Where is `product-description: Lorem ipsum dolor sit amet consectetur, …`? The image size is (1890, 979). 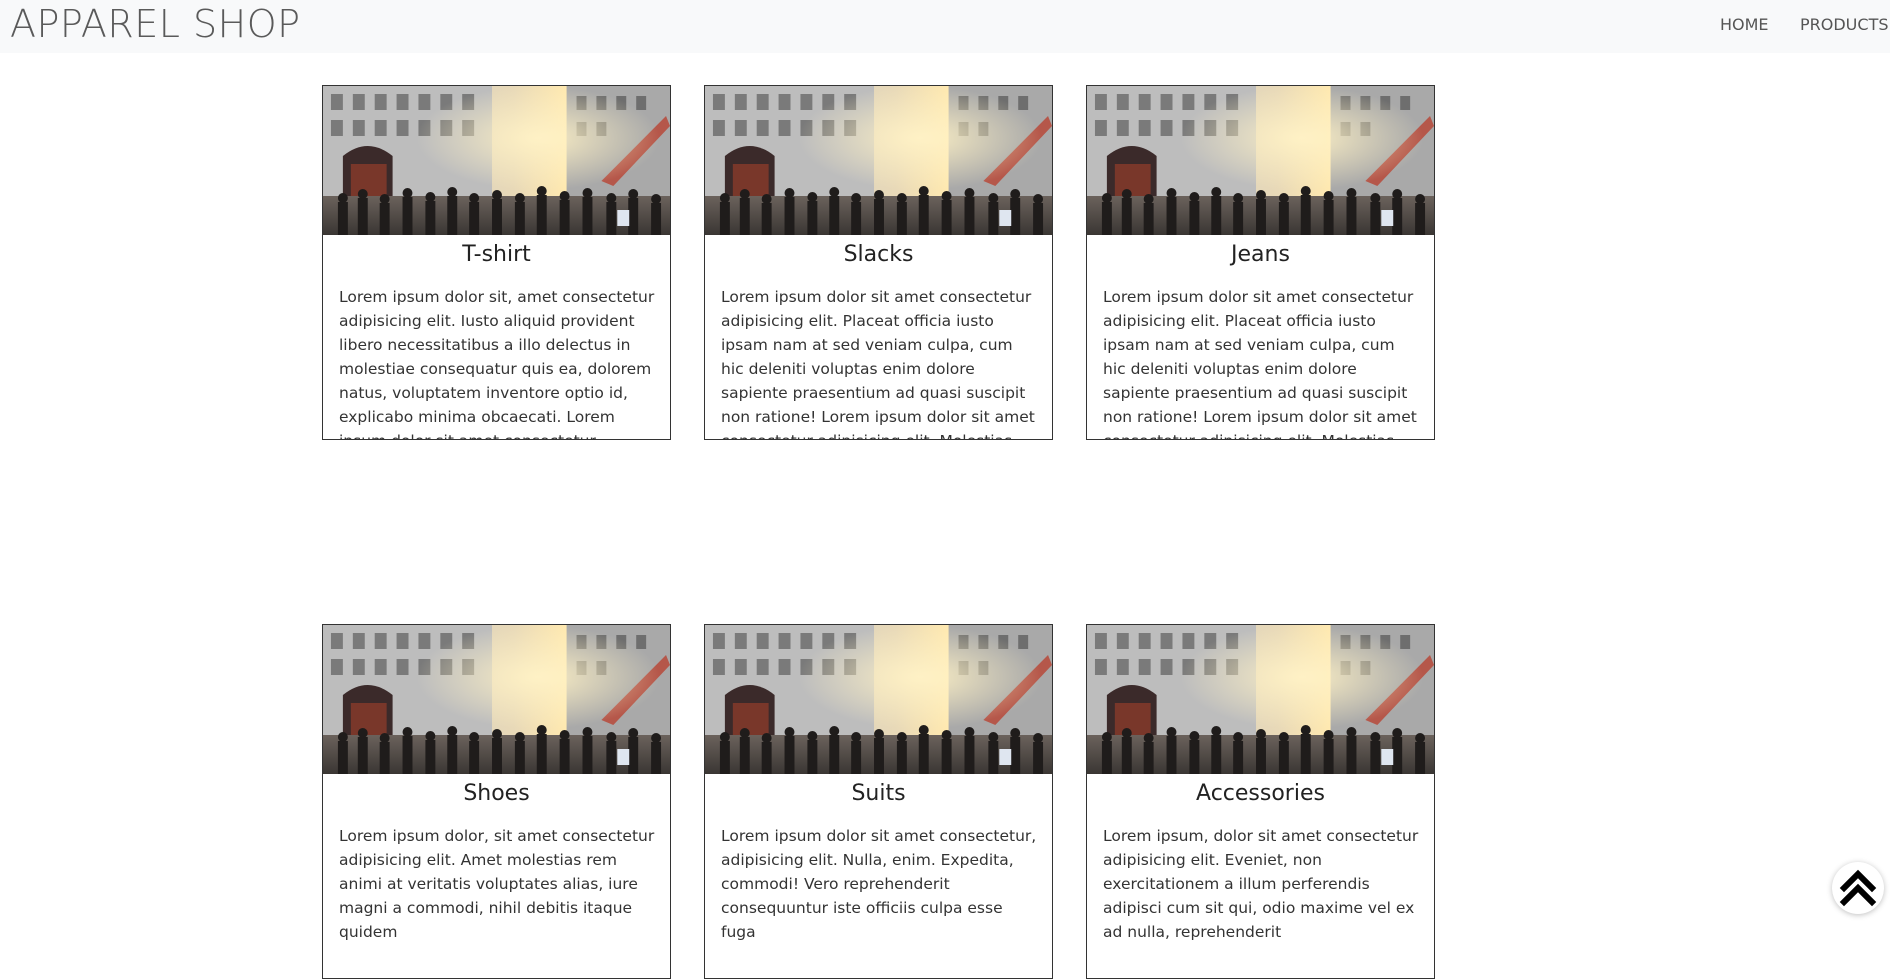 product-description: Lorem ipsum dolor sit amet consectetur, … is located at coordinates (879, 884).